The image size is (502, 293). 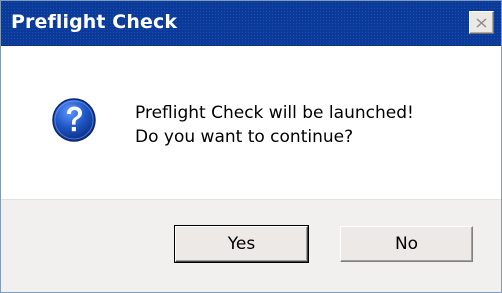 I want to click on message-line-2: Do you want to continue?, so click(x=244, y=137).